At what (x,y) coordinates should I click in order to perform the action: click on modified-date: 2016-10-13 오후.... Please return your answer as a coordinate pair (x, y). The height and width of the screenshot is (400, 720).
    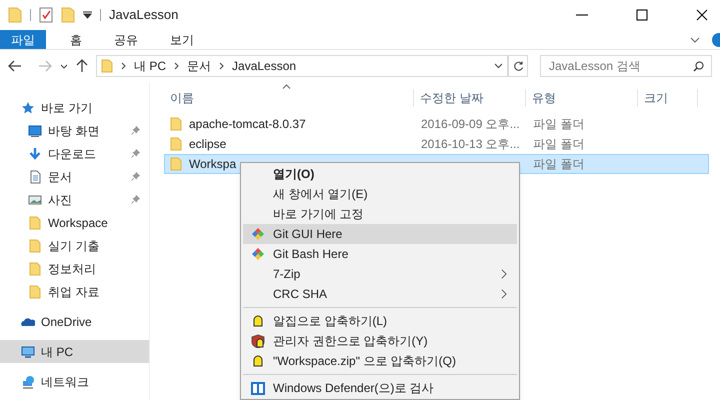
    Looking at the image, I should click on (470, 144).